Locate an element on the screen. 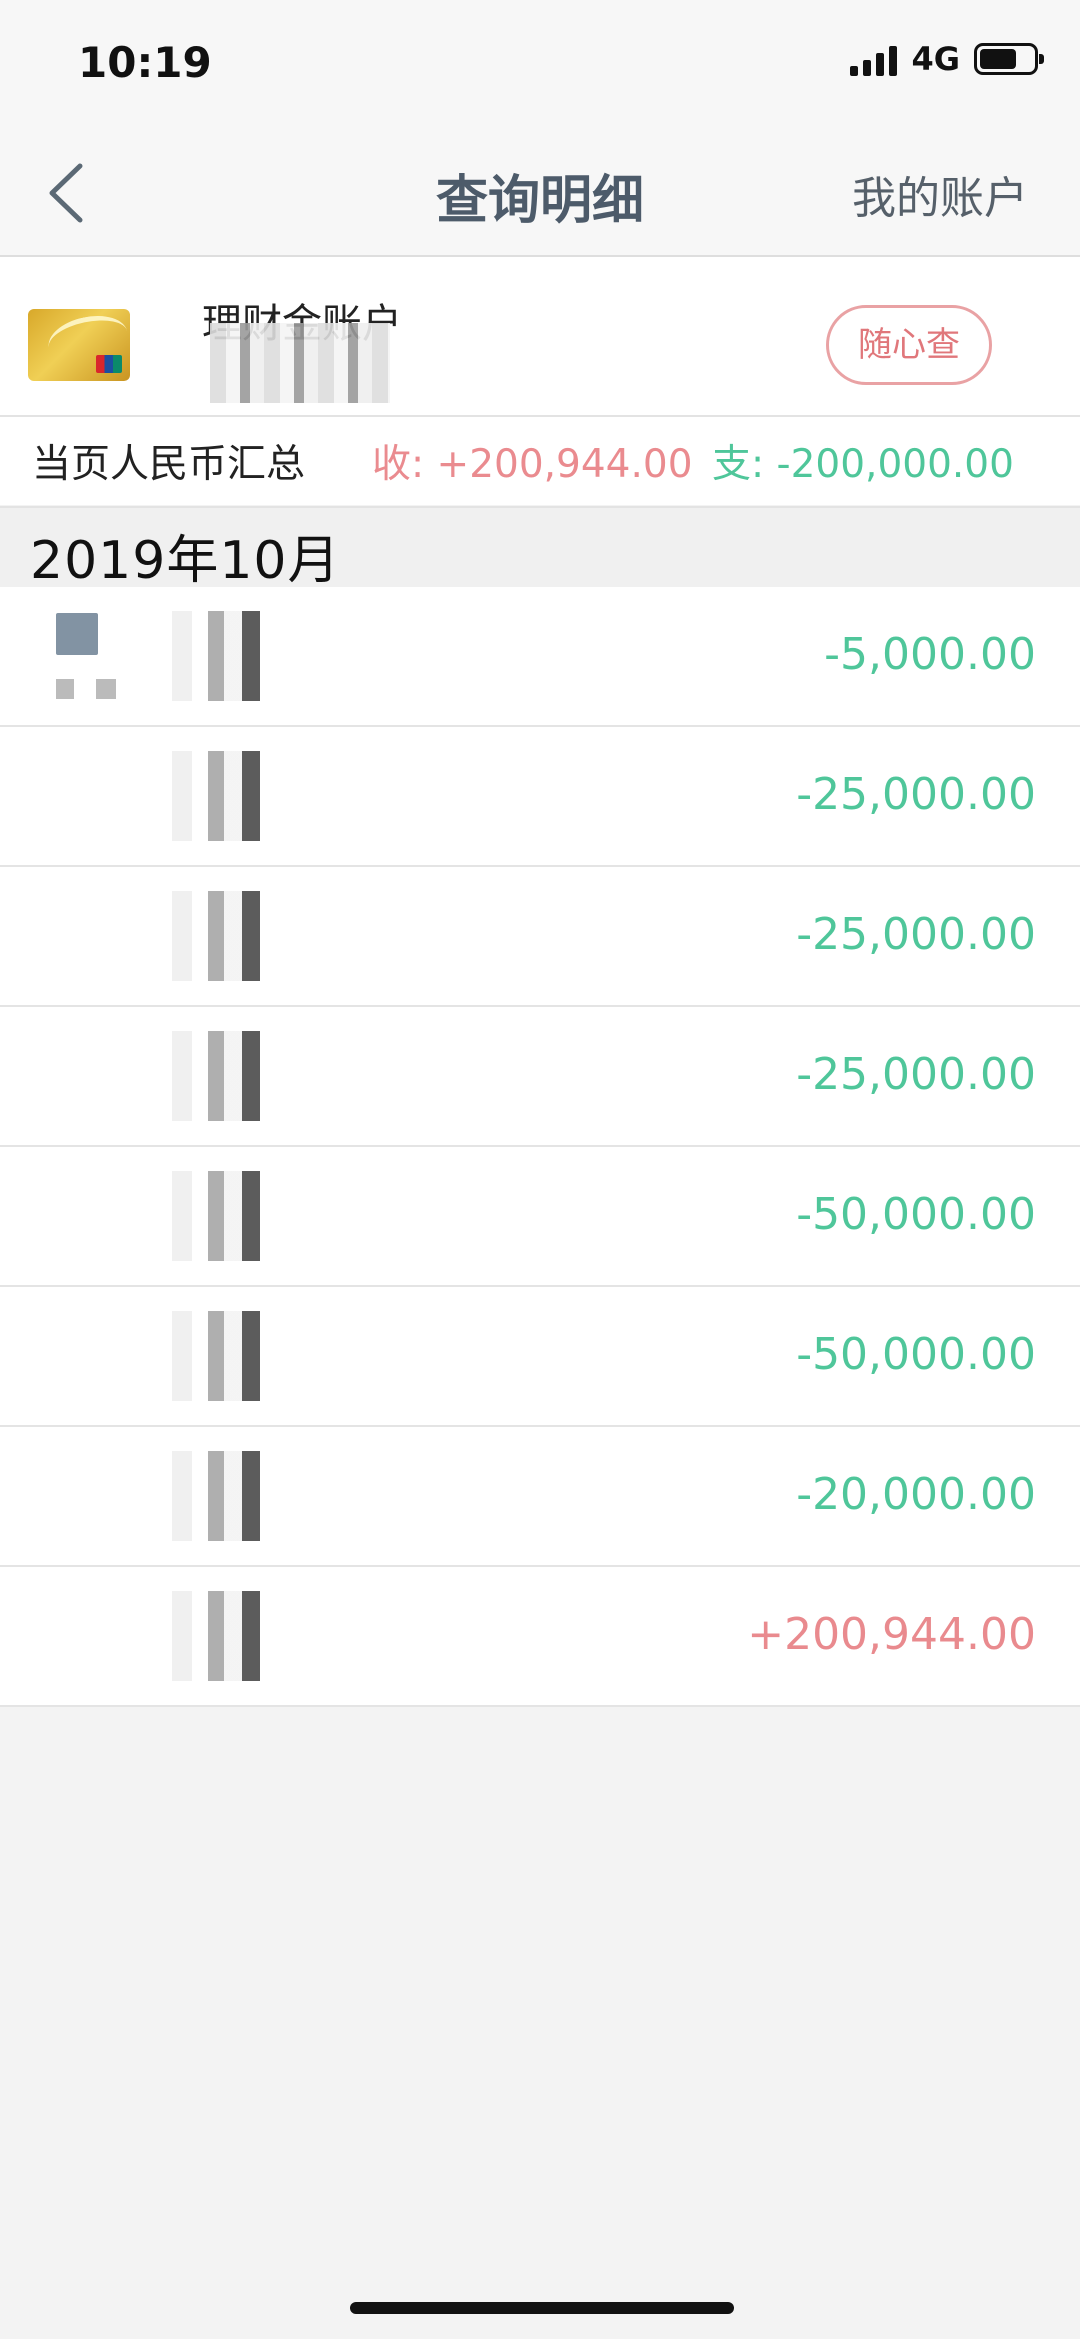  category-icon is located at coordinates (77, 634).